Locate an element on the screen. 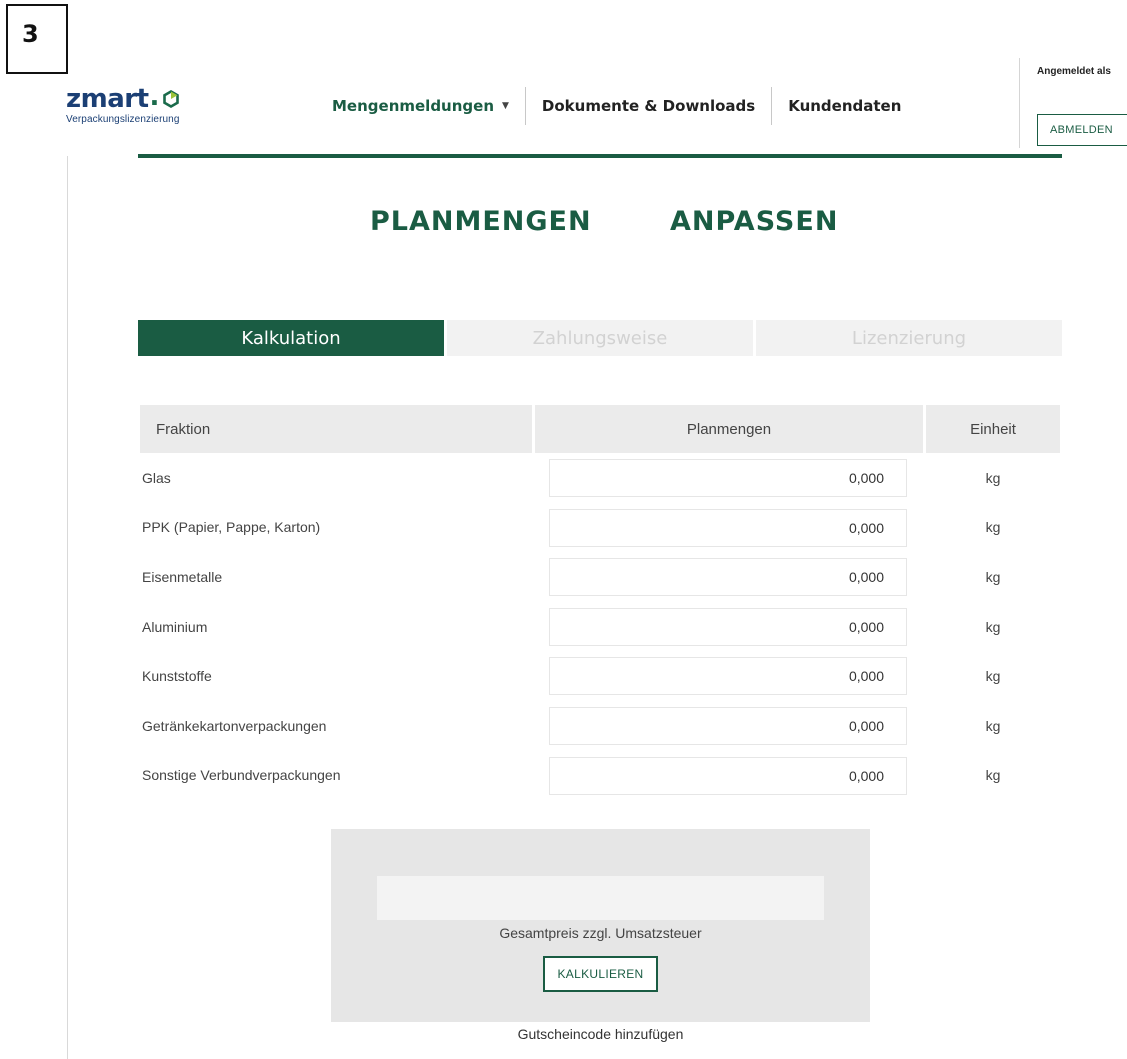 The image size is (1127, 1059). nav-item-mengenmeldungen: Mengenmeldungen ▼ is located at coordinates (428, 106).